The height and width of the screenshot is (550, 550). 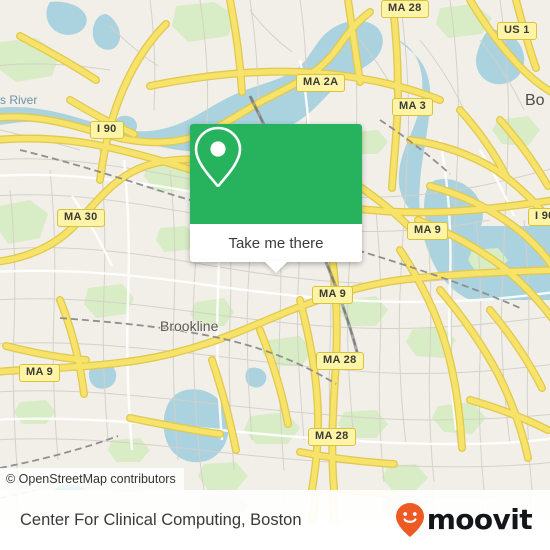 I want to click on moovit-logo: moovit, so click(x=464, y=520).